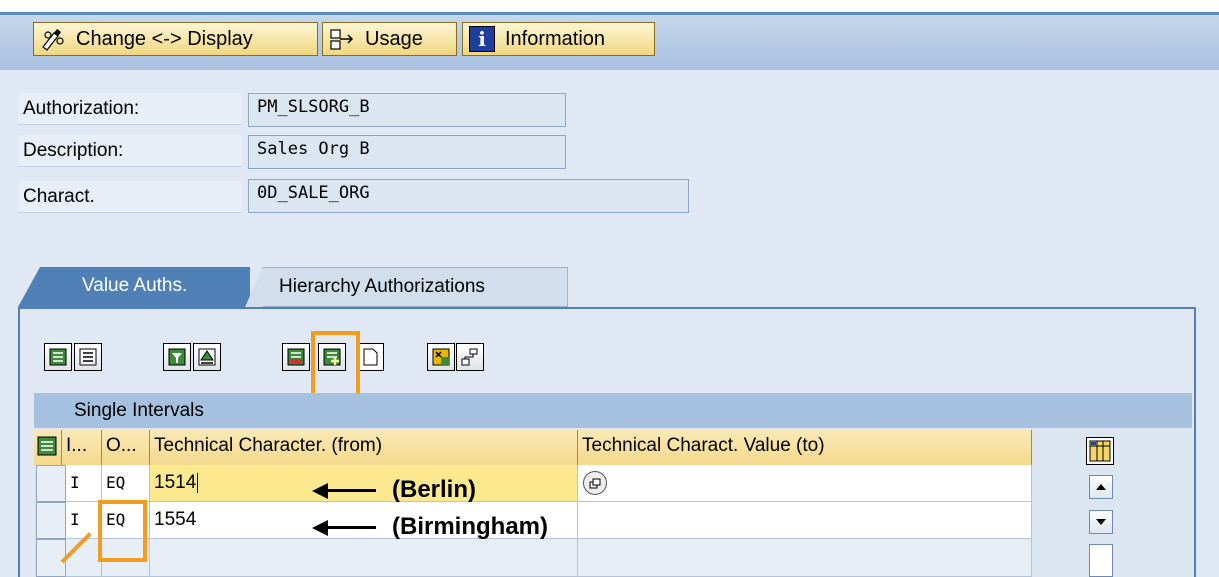 Image resolution: width=1219 pixels, height=577 pixels. What do you see at coordinates (394, 38) in the screenshot?
I see `usage-label: Usage` at bounding box center [394, 38].